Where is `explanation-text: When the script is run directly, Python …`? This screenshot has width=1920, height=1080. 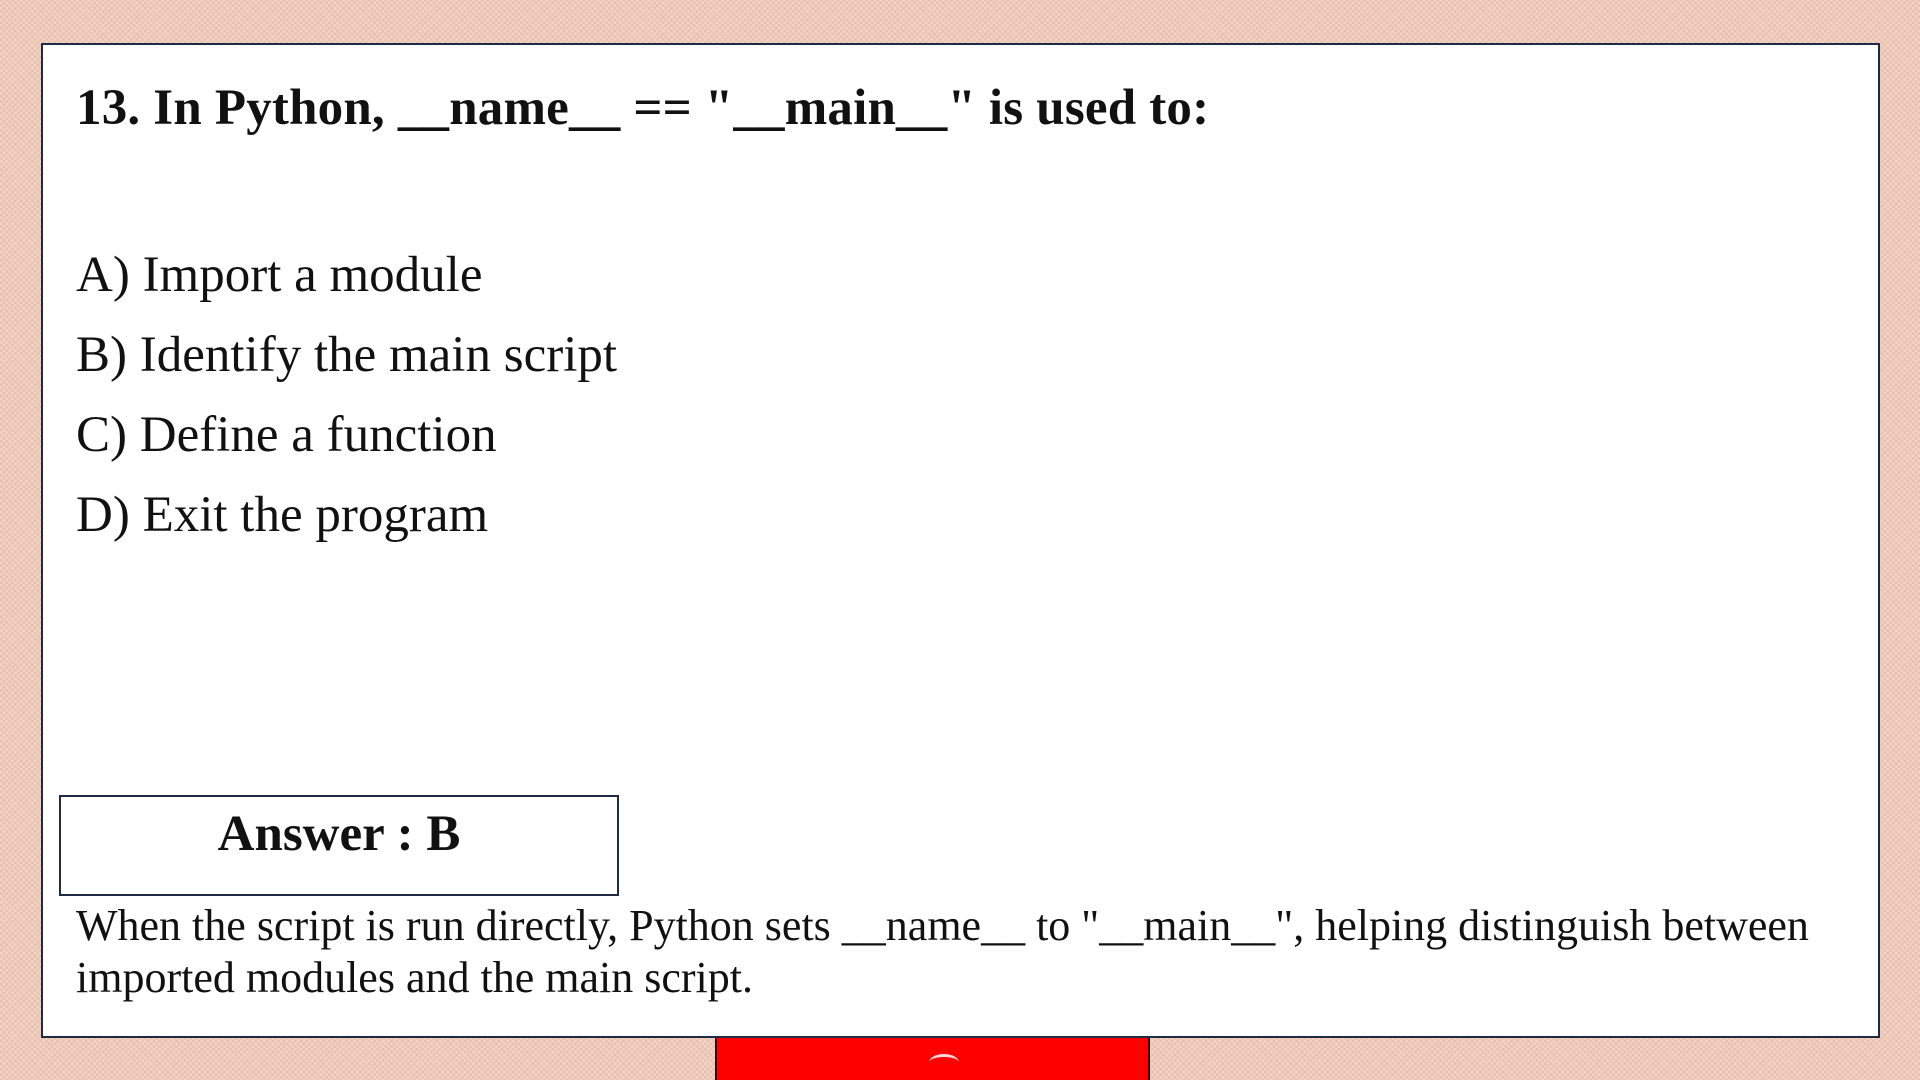
explanation-text: When the script is run directly, Python … is located at coordinates (942, 951).